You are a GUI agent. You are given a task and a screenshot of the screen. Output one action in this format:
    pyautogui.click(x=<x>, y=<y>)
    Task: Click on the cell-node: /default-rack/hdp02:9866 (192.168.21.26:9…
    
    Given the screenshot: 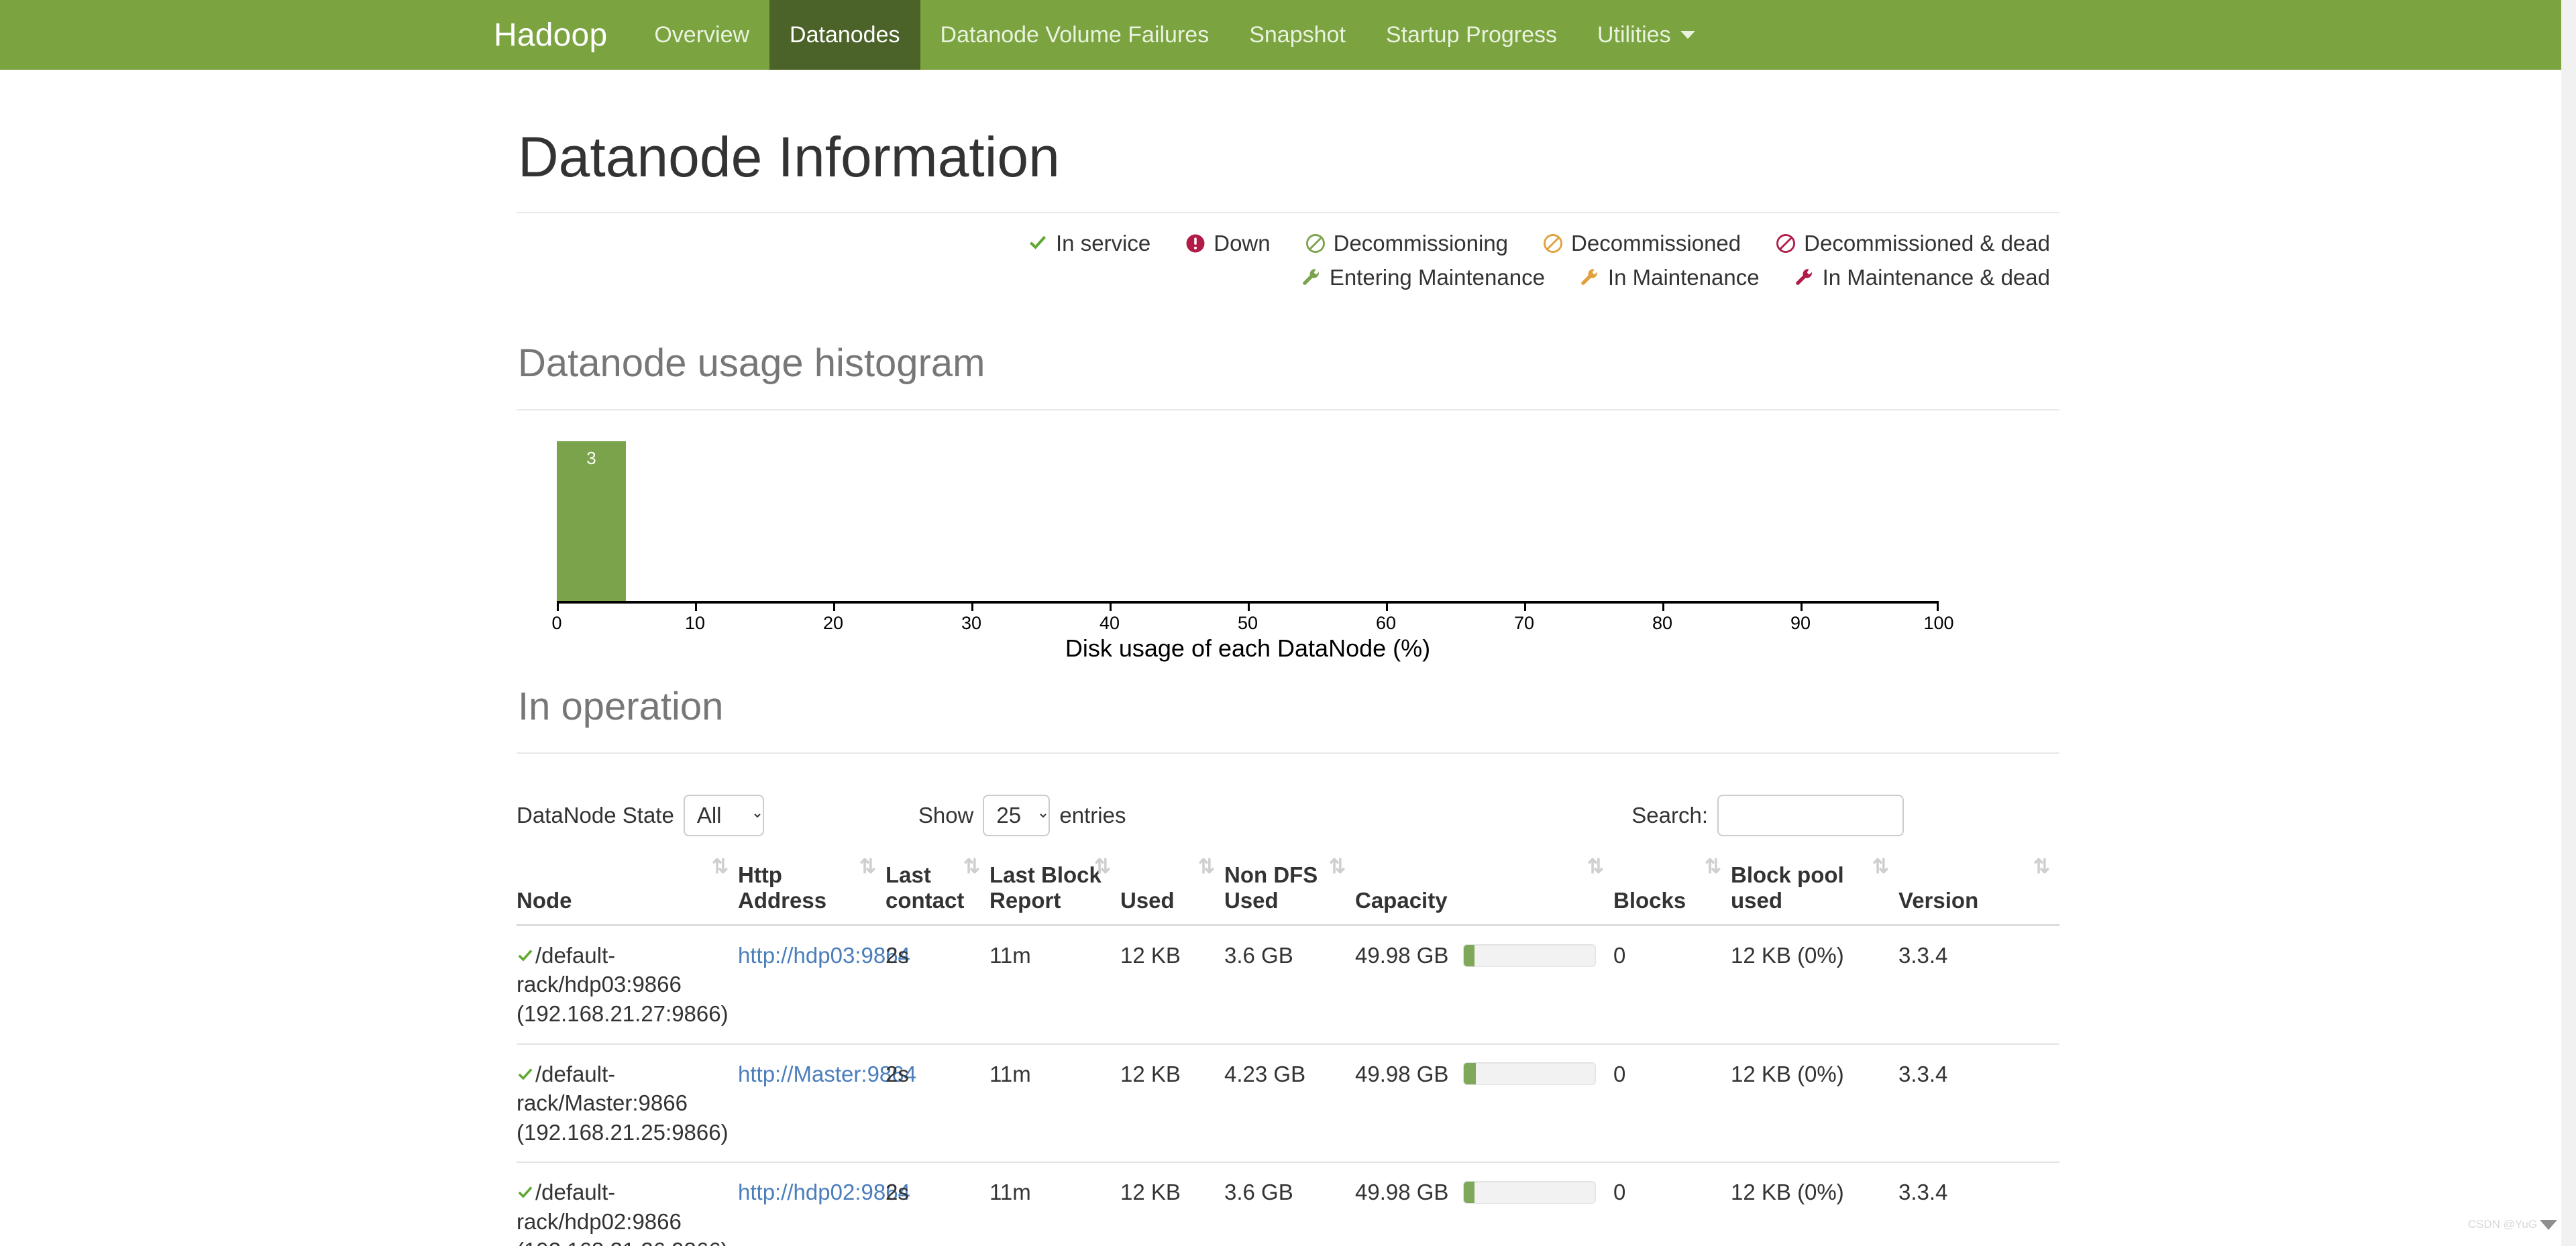 What is the action you would take?
    pyautogui.click(x=627, y=1204)
    